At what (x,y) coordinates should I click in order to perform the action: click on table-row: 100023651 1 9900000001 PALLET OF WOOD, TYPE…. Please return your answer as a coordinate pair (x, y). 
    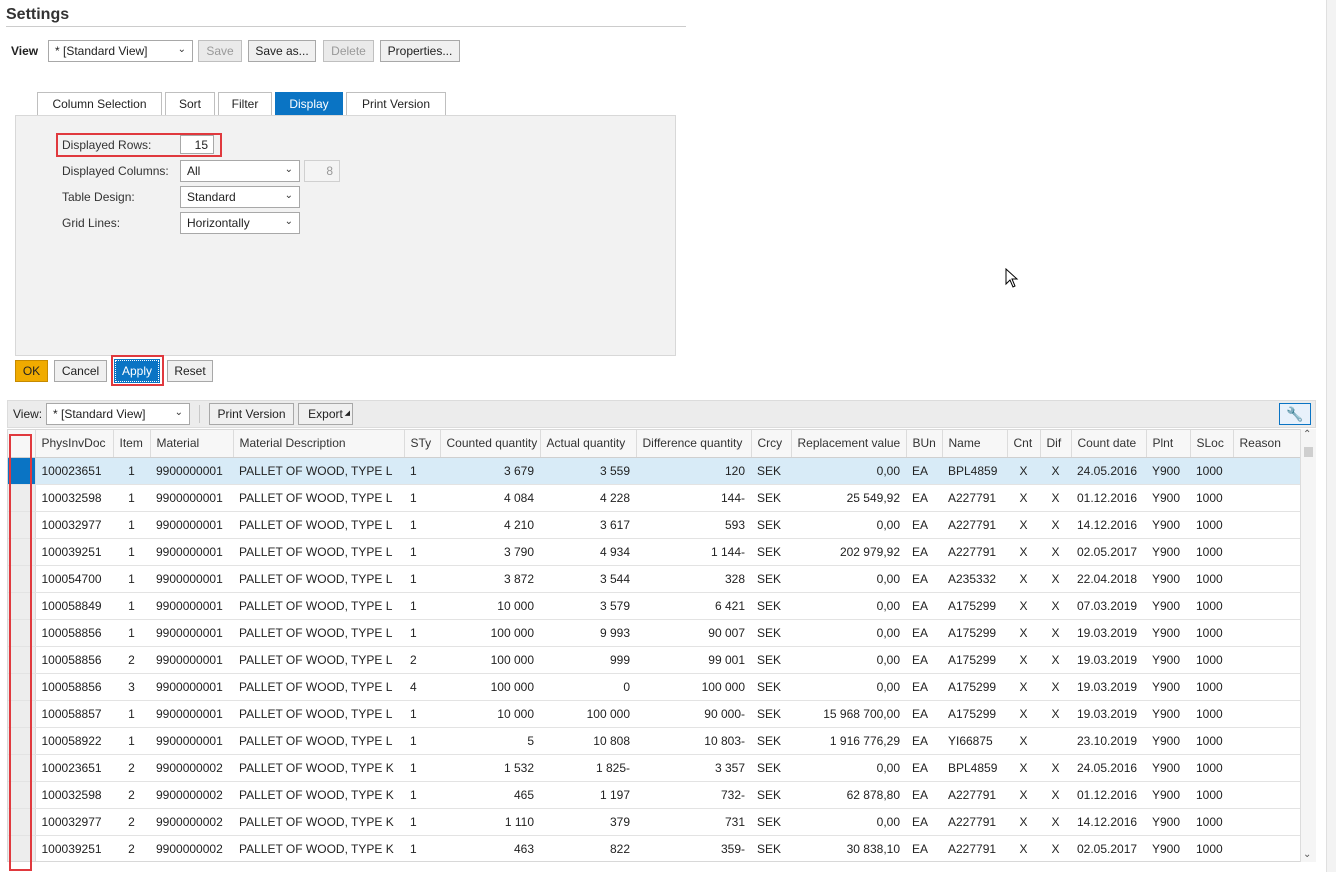
    Looking at the image, I should click on (654, 471).